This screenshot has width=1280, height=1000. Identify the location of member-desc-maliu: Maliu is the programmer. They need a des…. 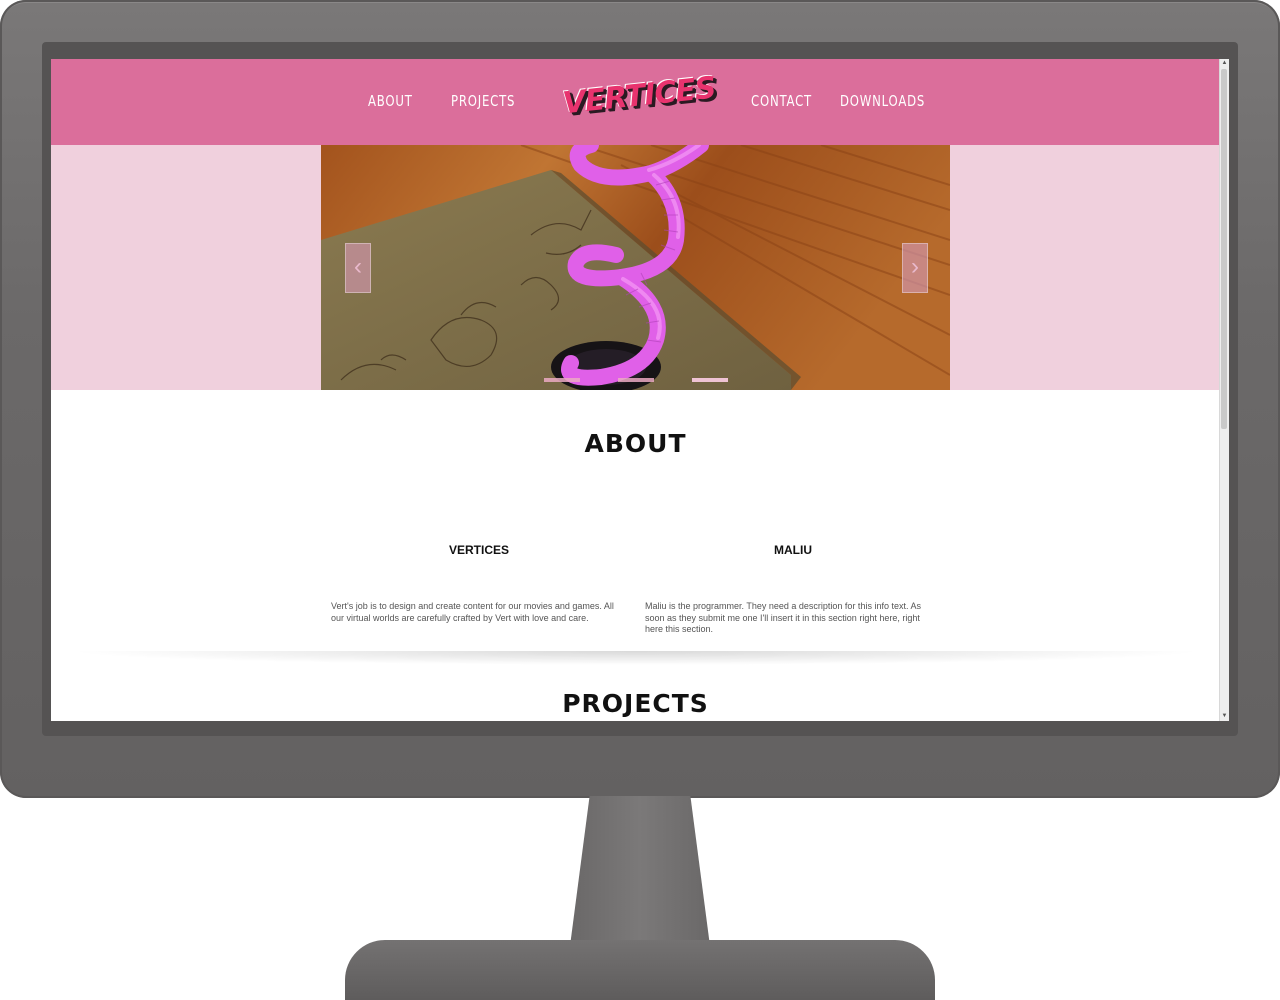
(783, 617).